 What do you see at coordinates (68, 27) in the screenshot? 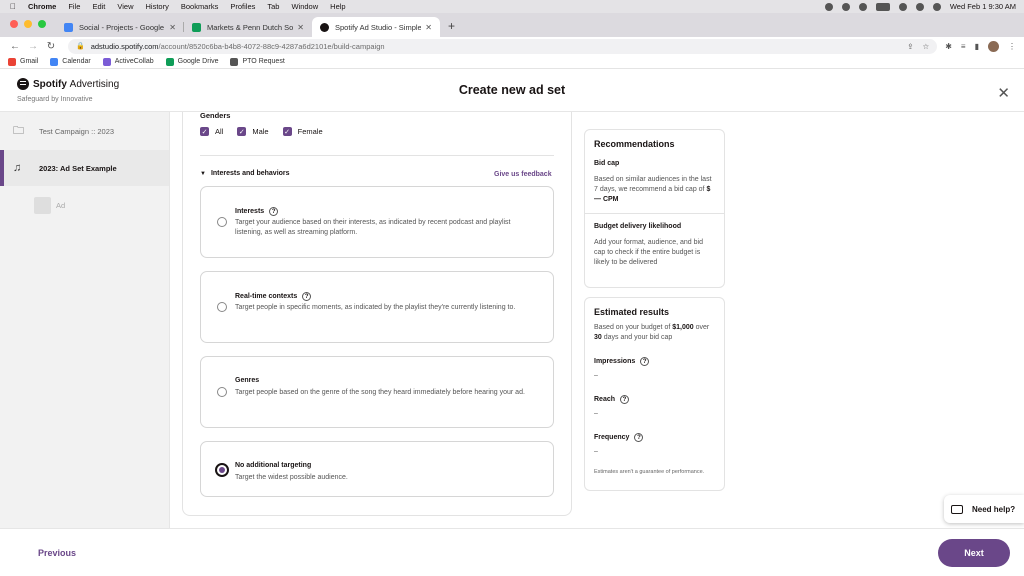
I see `google-drive-icon` at bounding box center [68, 27].